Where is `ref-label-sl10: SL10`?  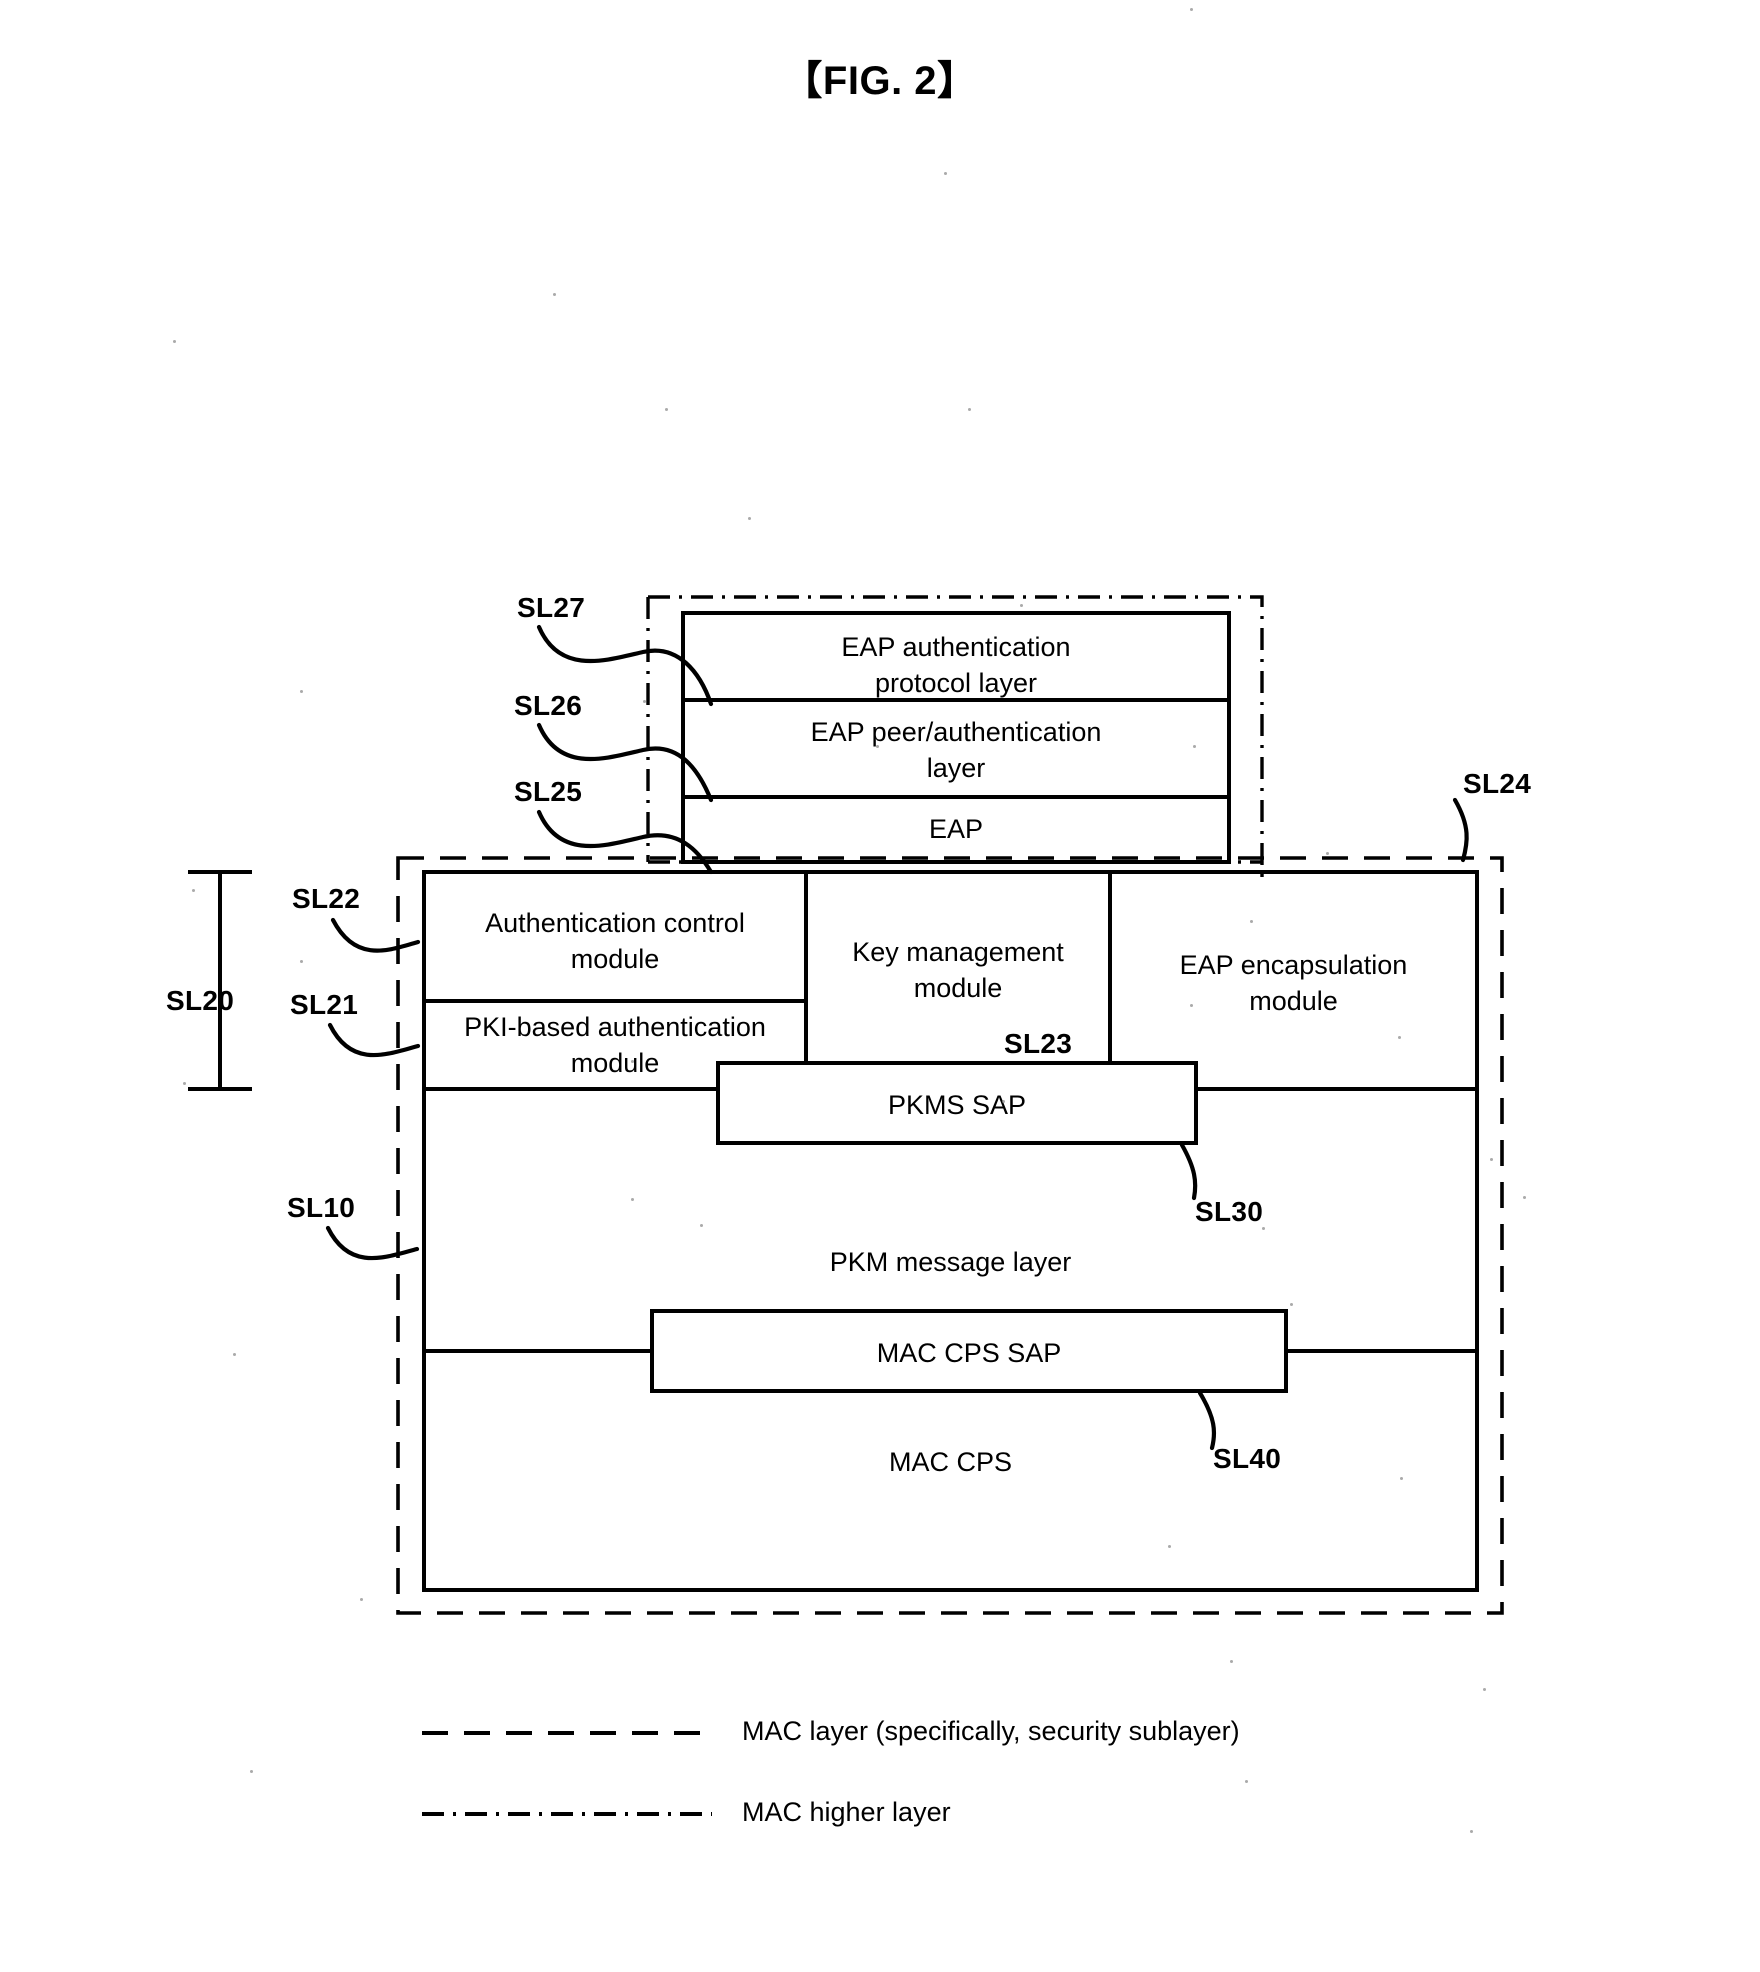
ref-label-sl10: SL10 is located at coordinates (321, 1207).